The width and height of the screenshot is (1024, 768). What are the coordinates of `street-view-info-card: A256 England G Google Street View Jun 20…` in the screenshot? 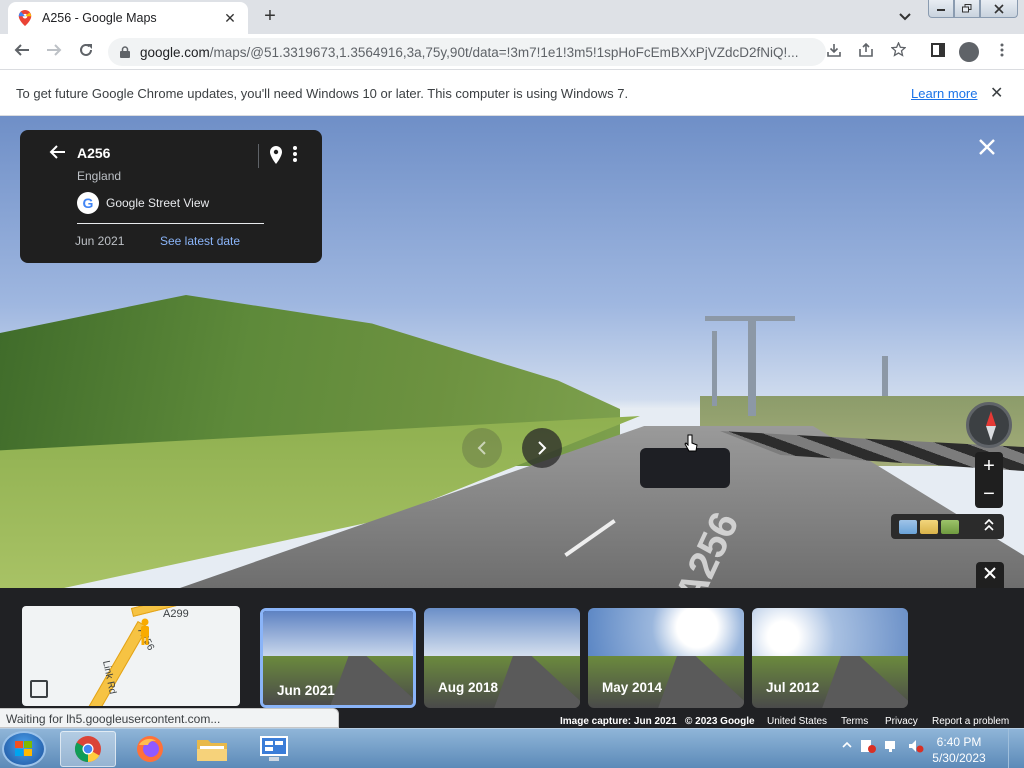 It's located at (171, 196).